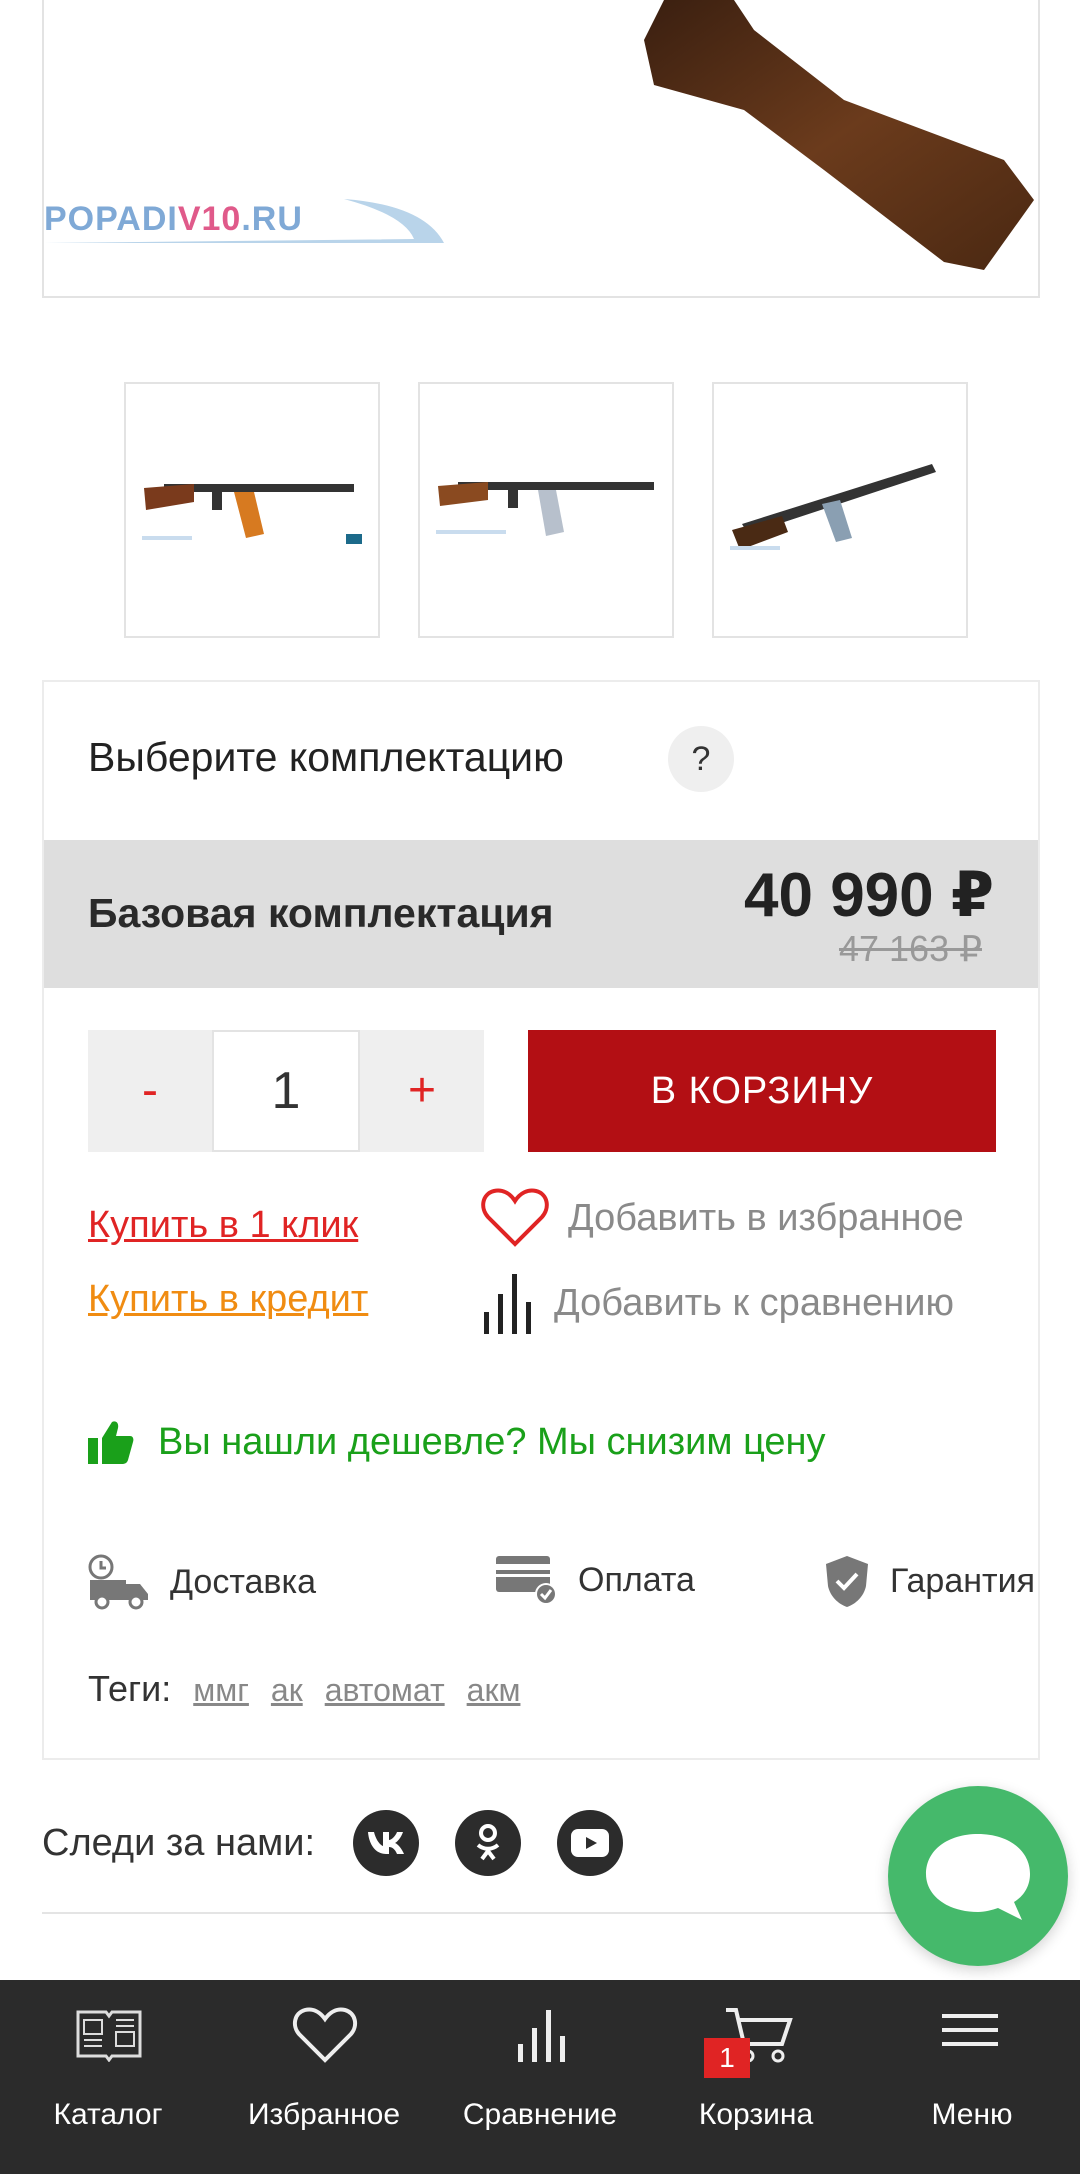 Image resolution: width=1080 pixels, height=2174 pixels. Describe the element at coordinates (108, 2077) in the screenshot. I see `nav-catalog: Каталог` at that location.